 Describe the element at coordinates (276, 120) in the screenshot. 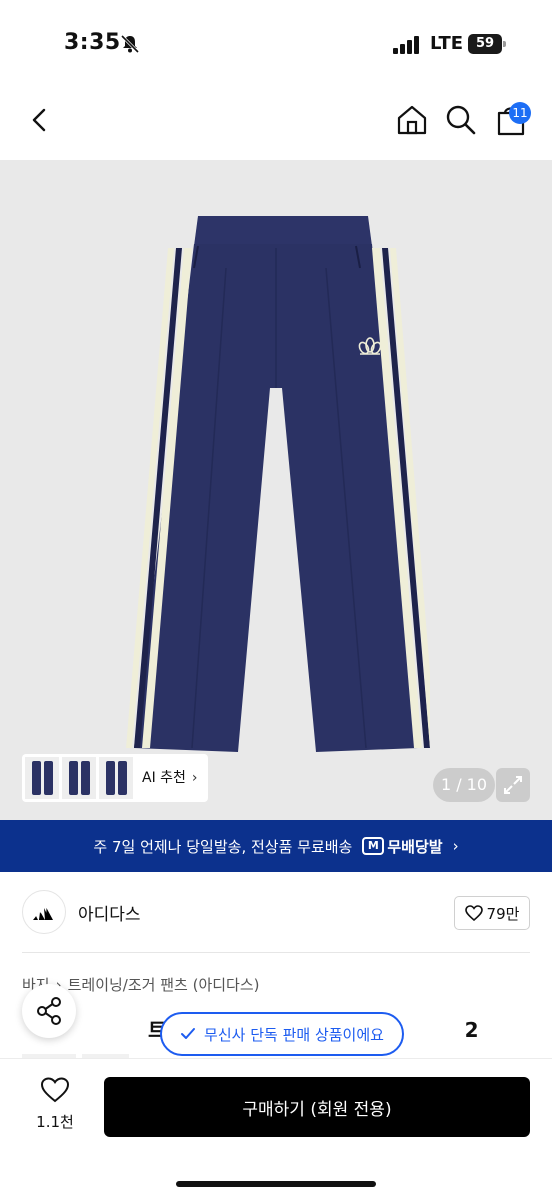

I see `top-nav` at that location.